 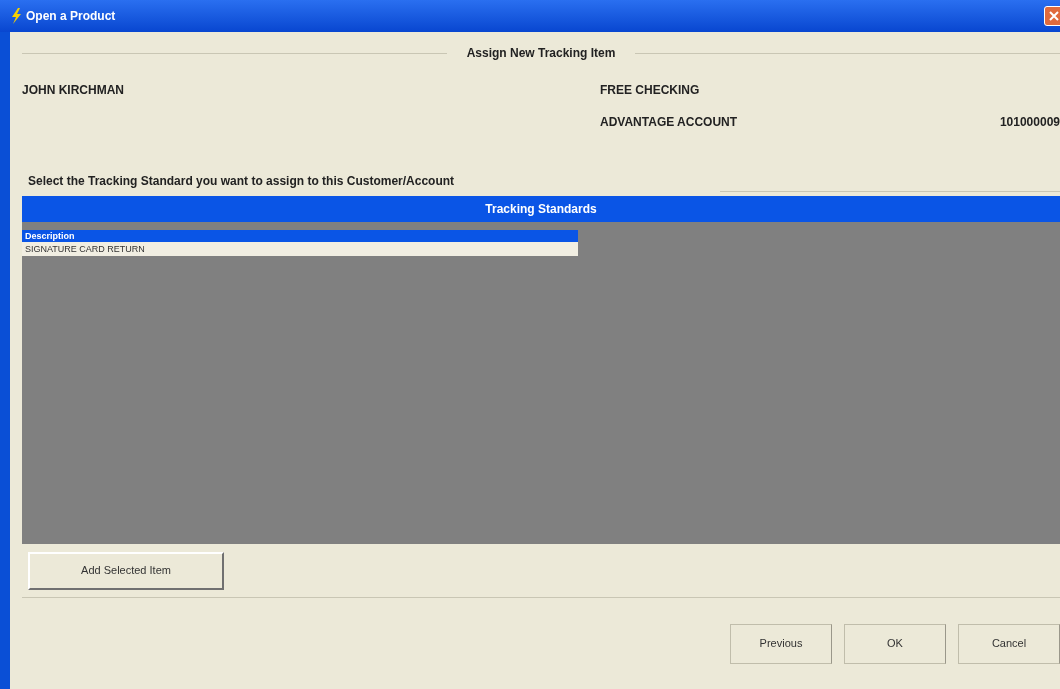 I want to click on add-selected-item-button: Add Selected Item, so click(x=126, y=570).